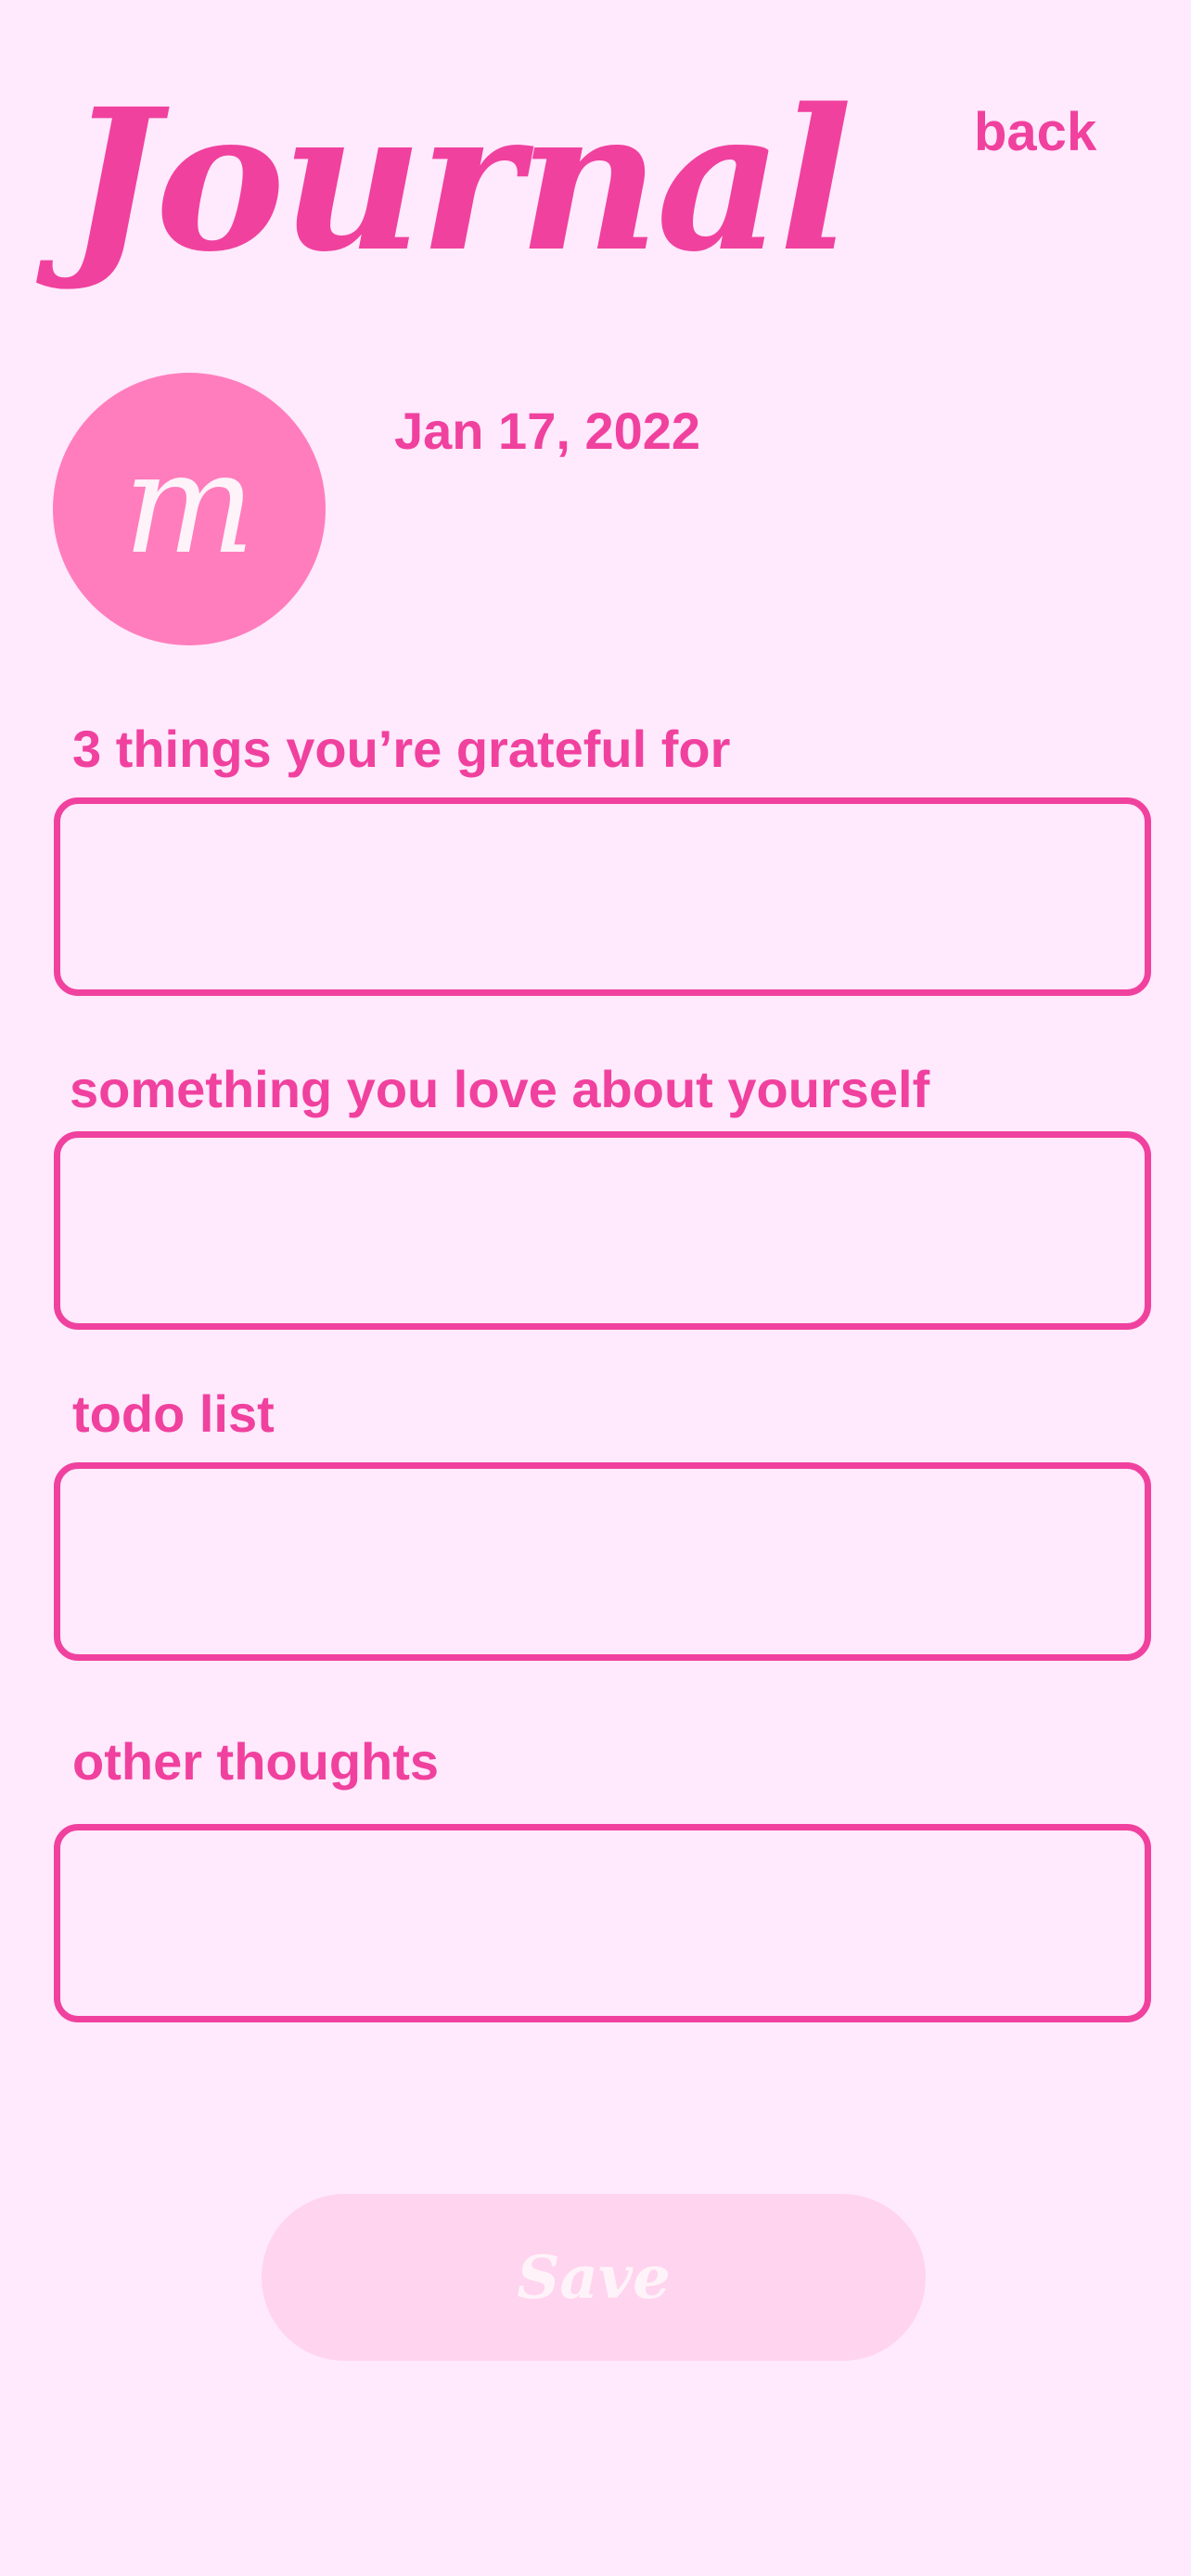  Describe the element at coordinates (256, 1761) in the screenshot. I see `other-thoughts-label: other thoughts` at that location.